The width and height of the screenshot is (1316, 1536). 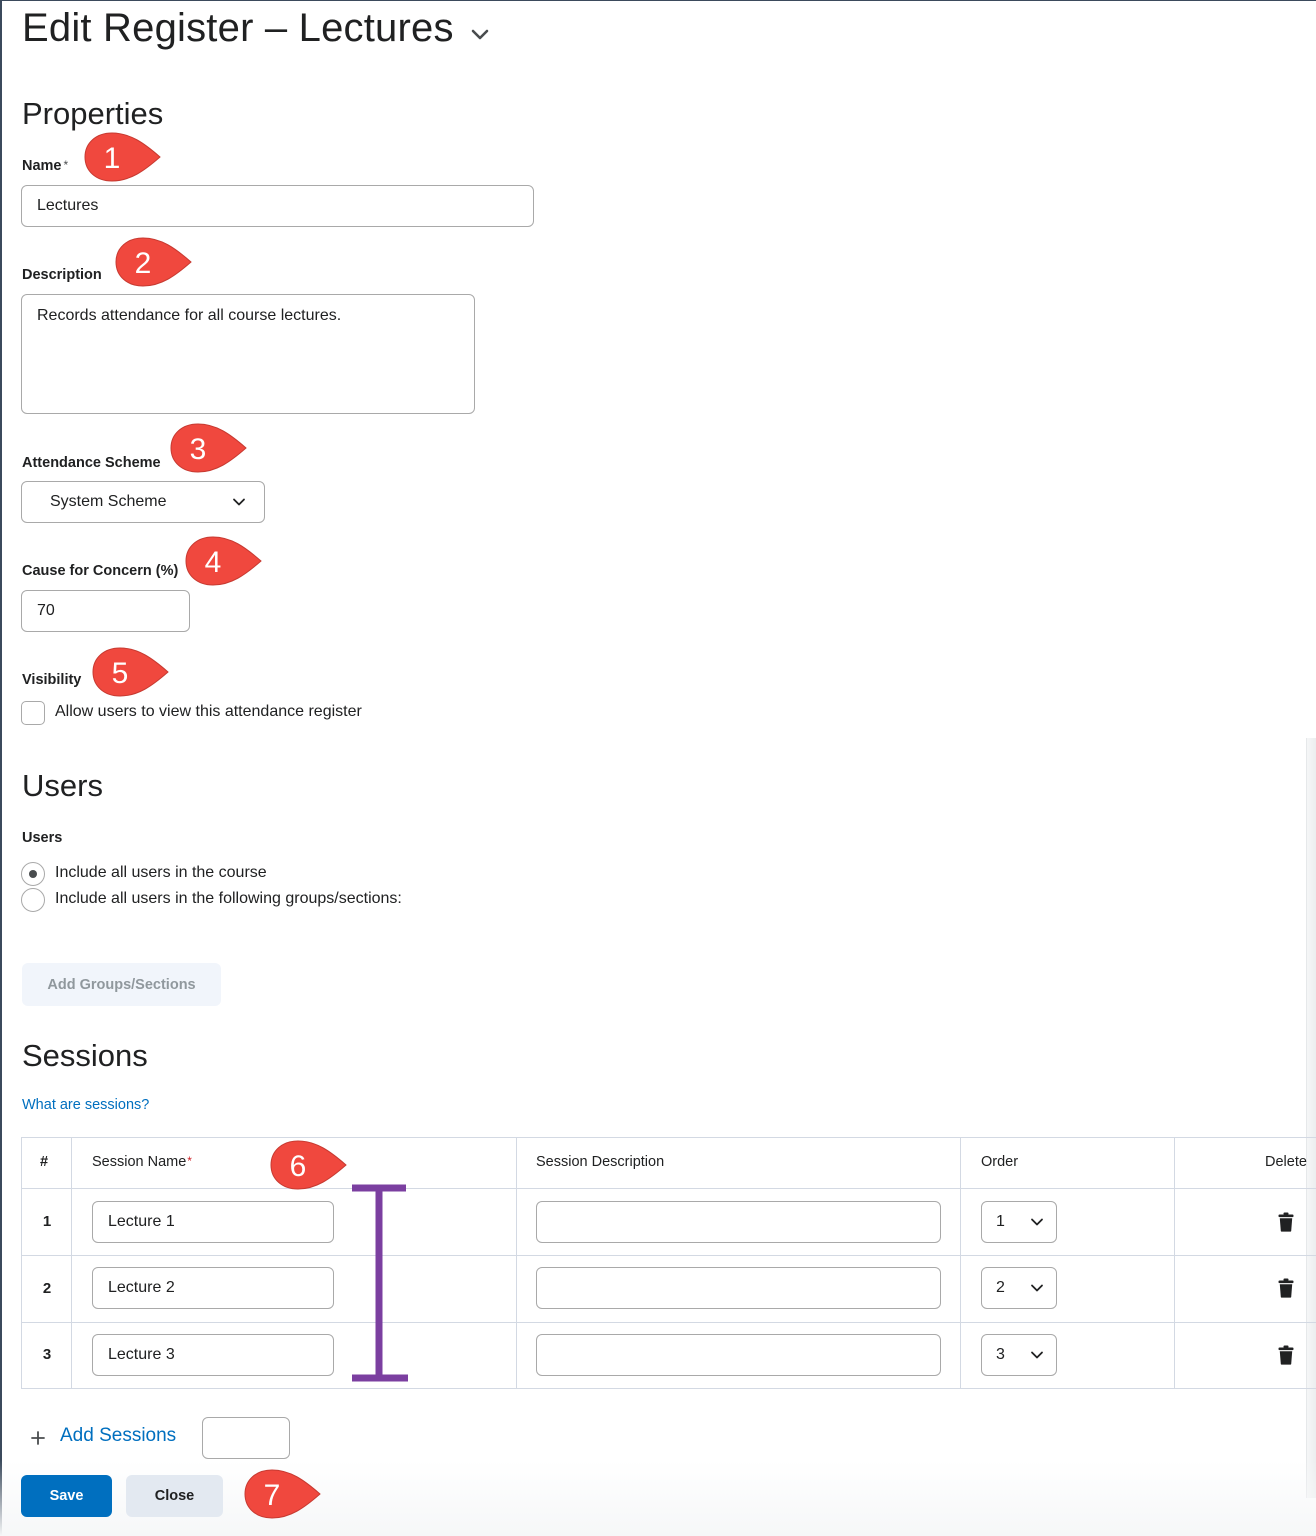 What do you see at coordinates (213, 1222) in the screenshot?
I see `session-name-input: Lecture 1` at bounding box center [213, 1222].